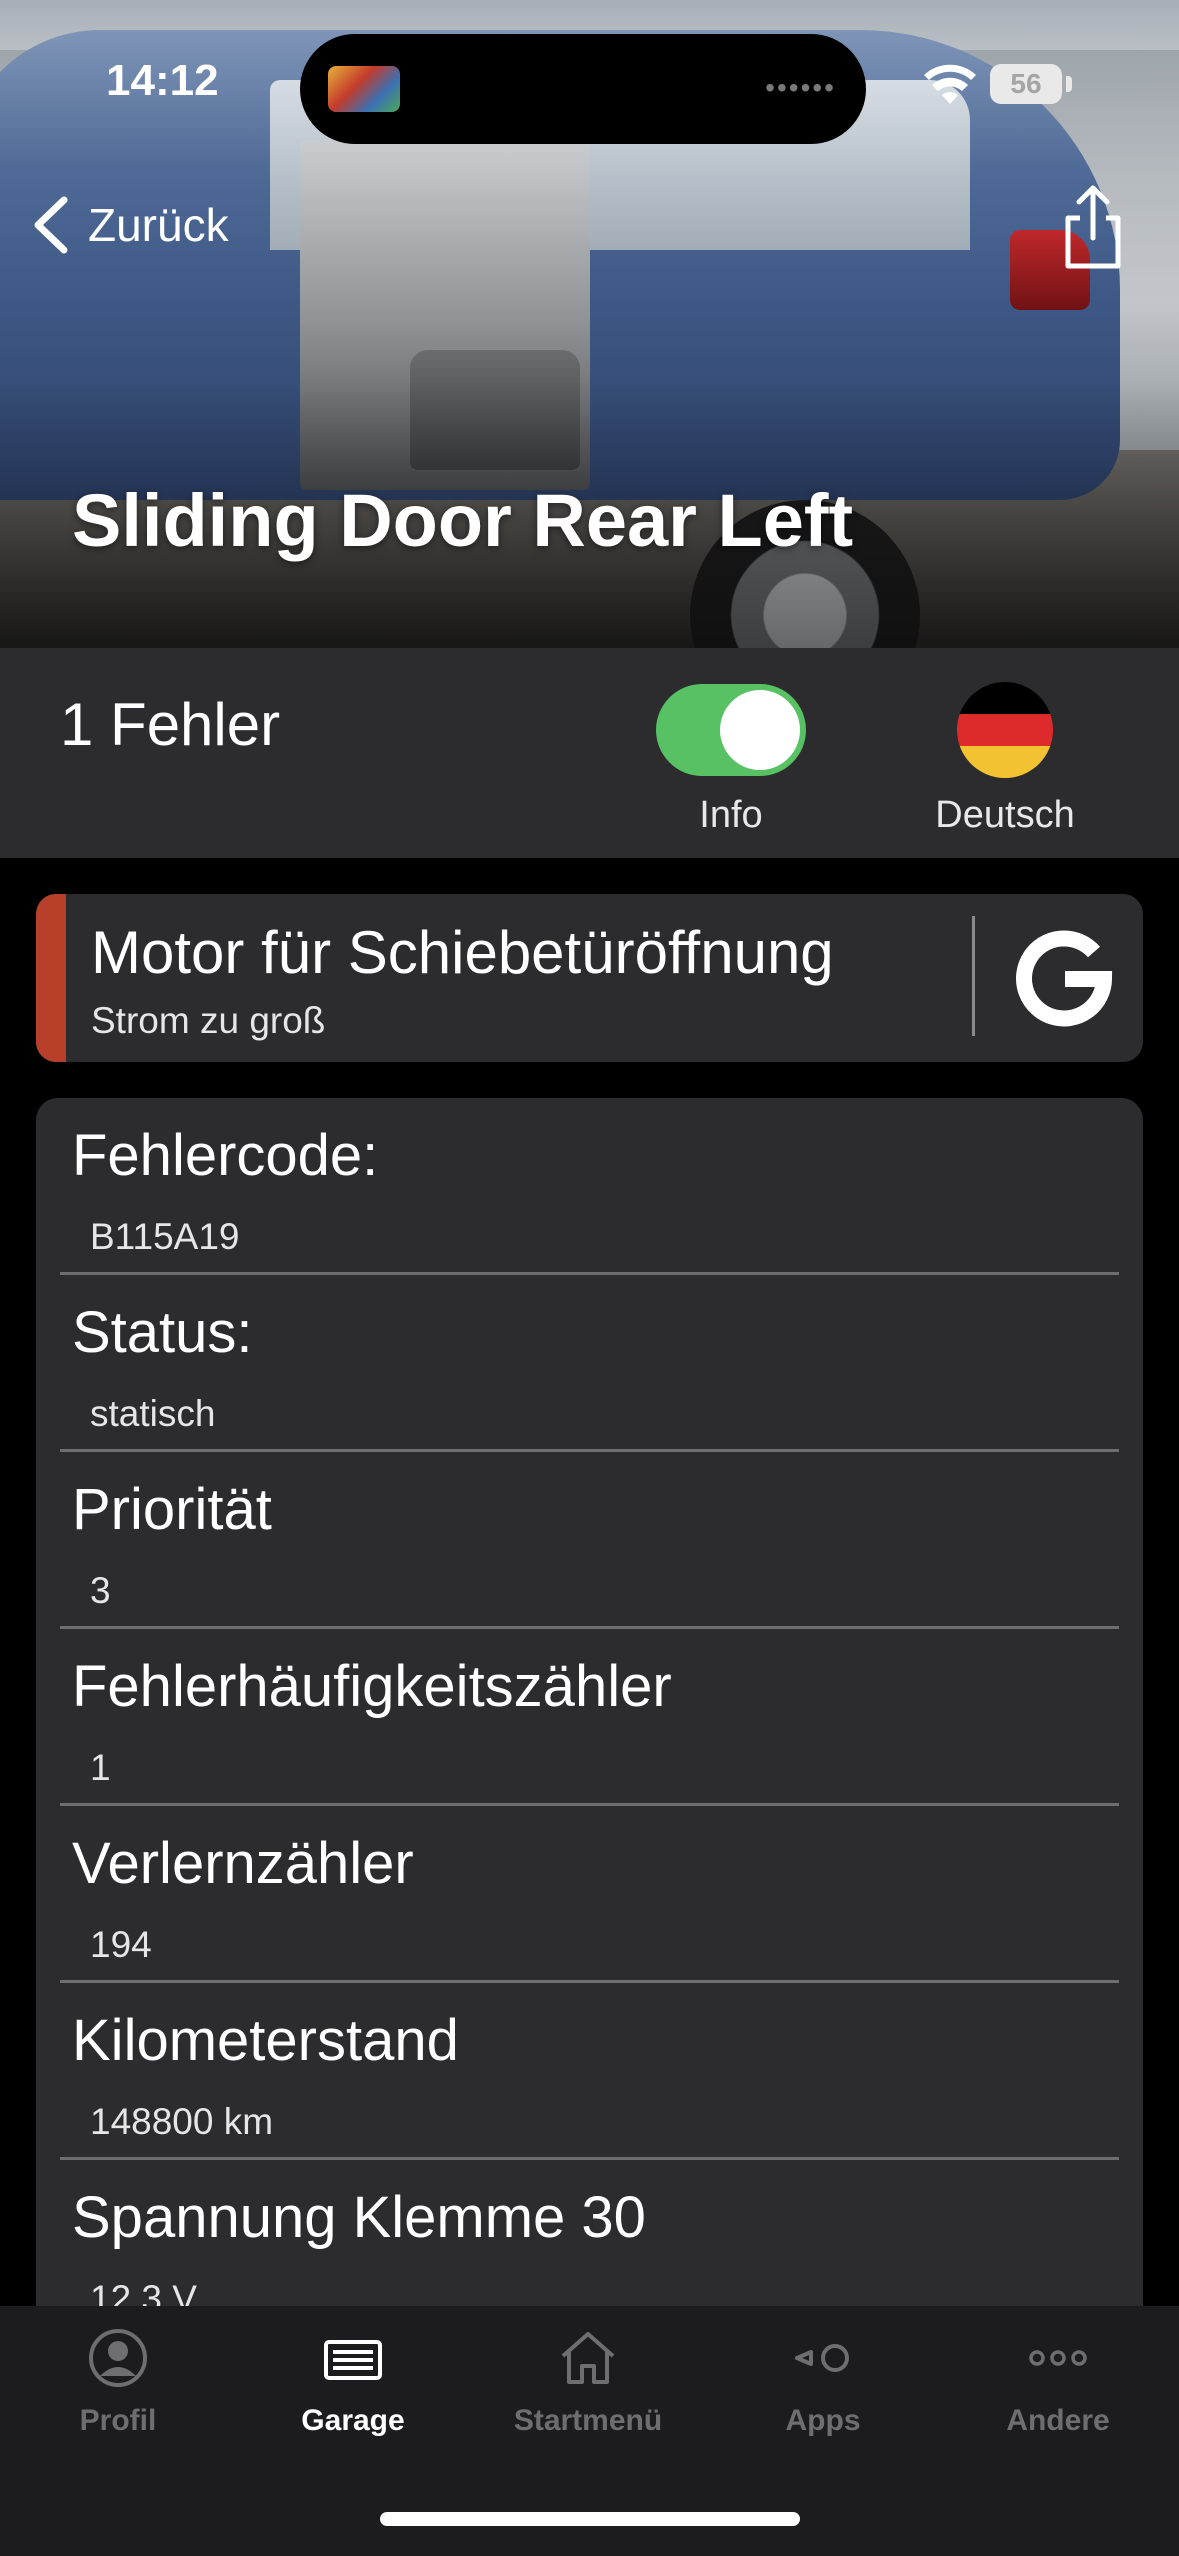  Describe the element at coordinates (589, 2071) in the screenshot. I see `detail-row: Kilometerstand 148800 km` at that location.